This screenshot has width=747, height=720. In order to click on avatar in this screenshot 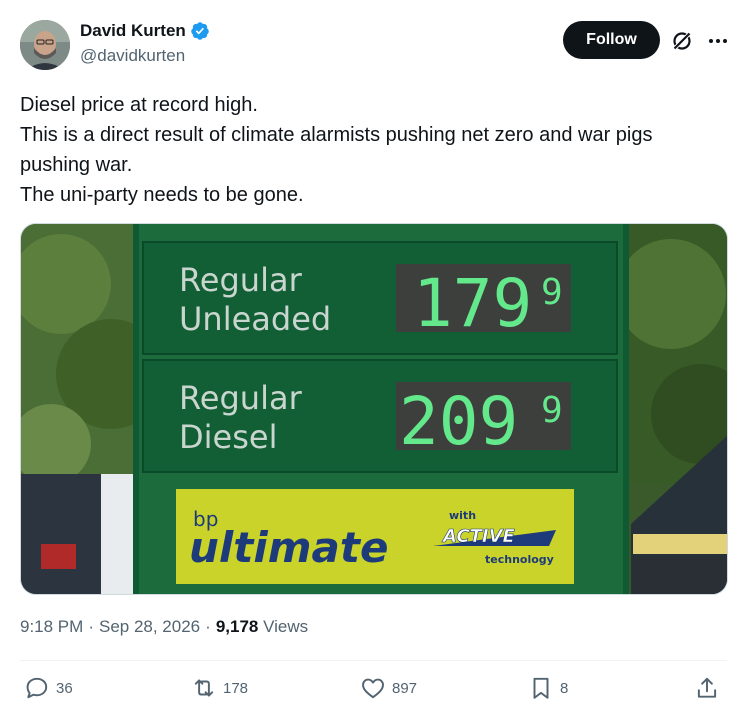, I will do `click(45, 45)`.